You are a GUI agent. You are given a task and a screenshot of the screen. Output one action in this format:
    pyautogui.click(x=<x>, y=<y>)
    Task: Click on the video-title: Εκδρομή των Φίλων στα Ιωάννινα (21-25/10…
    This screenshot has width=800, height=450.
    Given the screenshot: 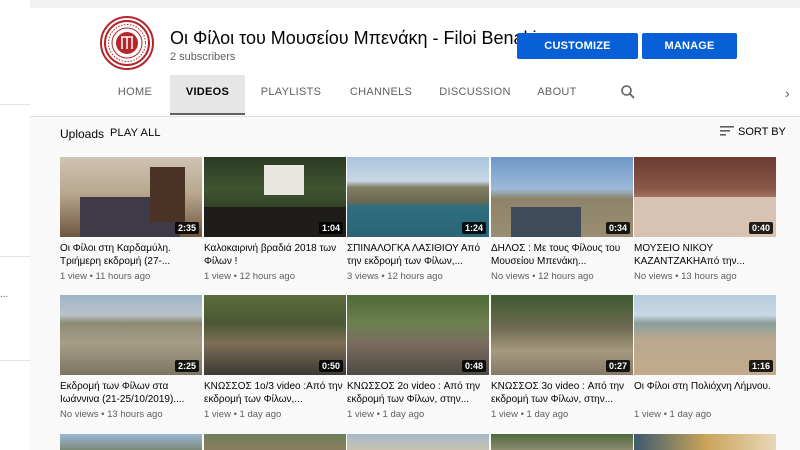 What is the action you would take?
    pyautogui.click(x=131, y=393)
    